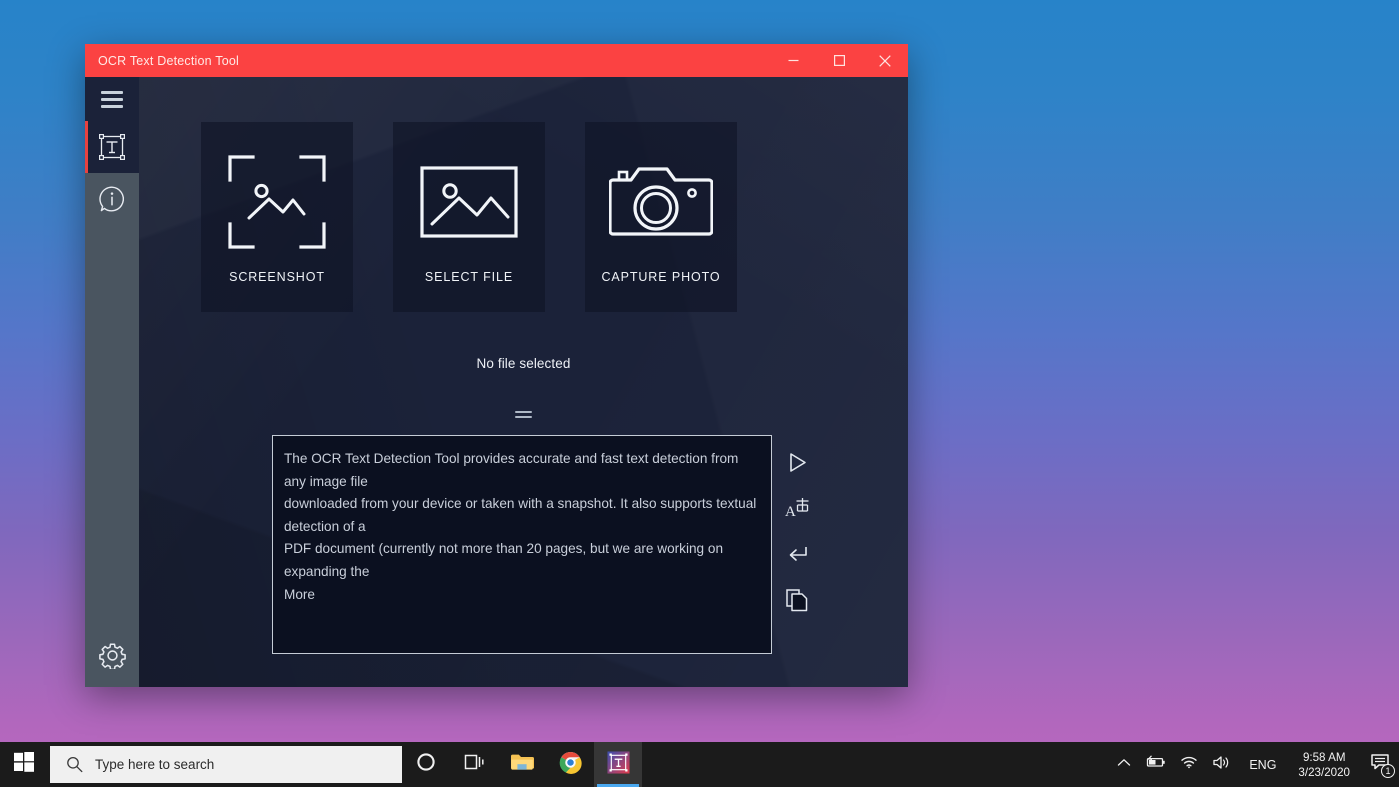 This screenshot has width=1399, height=787. Describe the element at coordinates (661, 277) in the screenshot. I see `capture-photo-tile-label: CAPTURE PHOTO` at that location.